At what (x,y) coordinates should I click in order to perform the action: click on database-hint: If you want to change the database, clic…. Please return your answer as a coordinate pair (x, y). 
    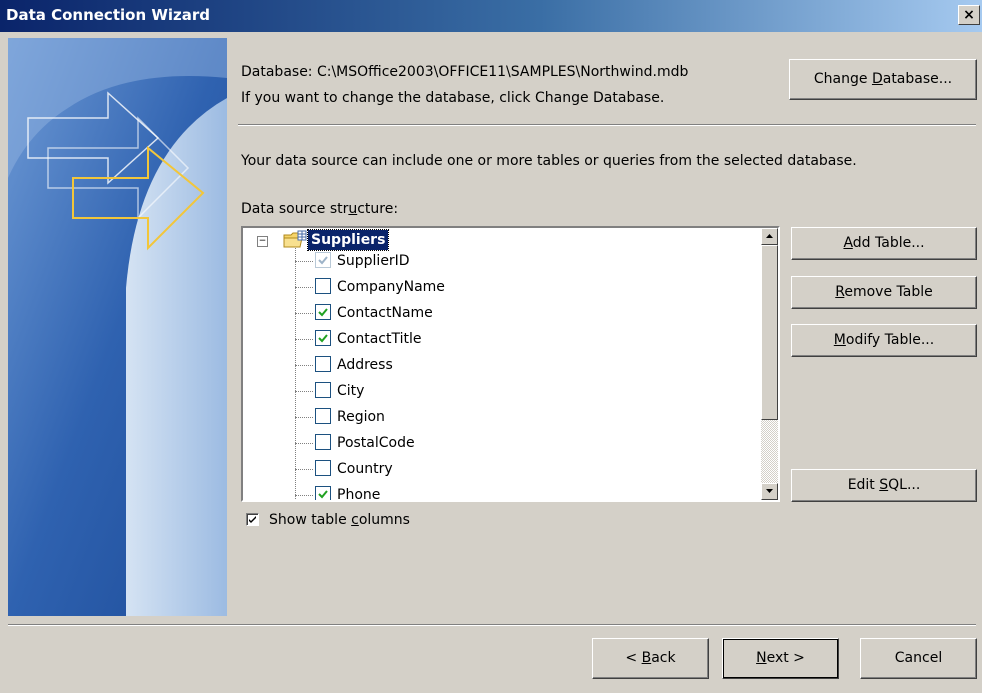
    Looking at the image, I should click on (453, 98).